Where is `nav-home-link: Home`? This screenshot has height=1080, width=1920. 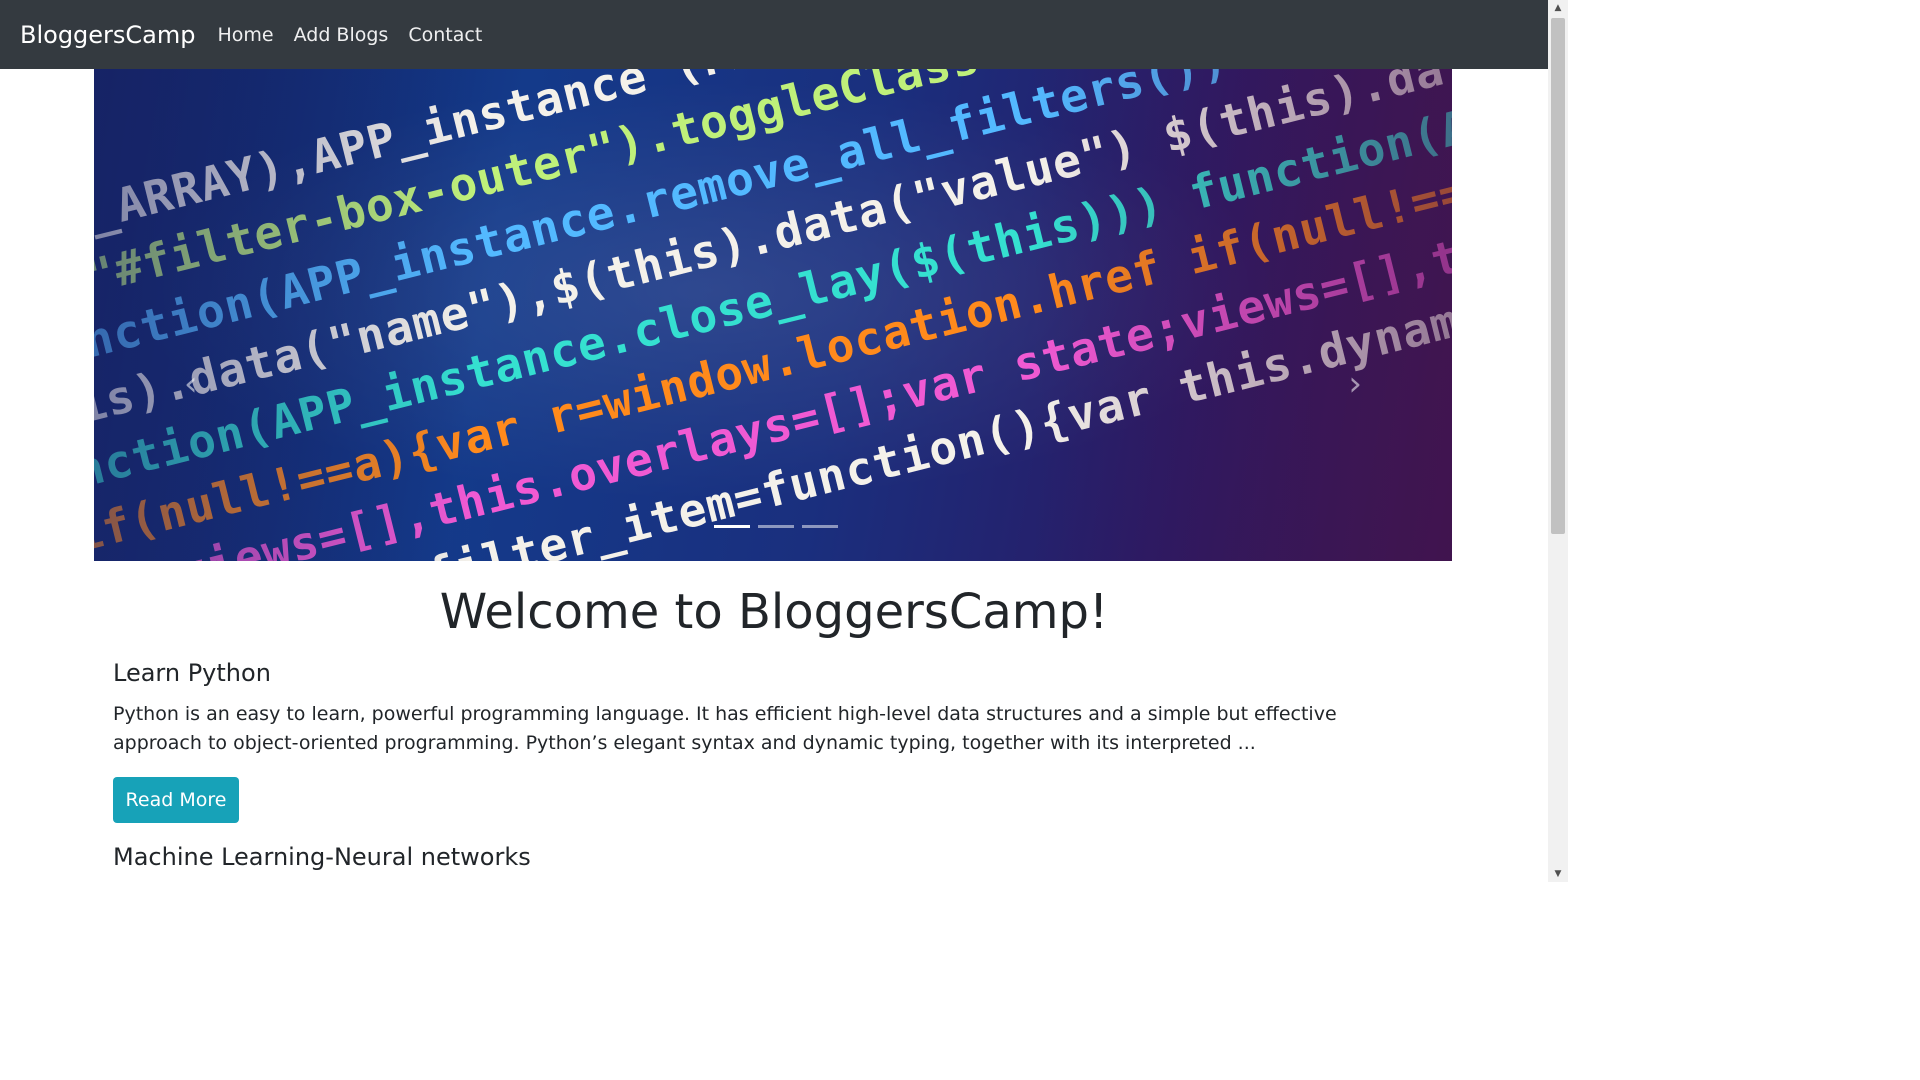 nav-home-link: Home is located at coordinates (246, 35).